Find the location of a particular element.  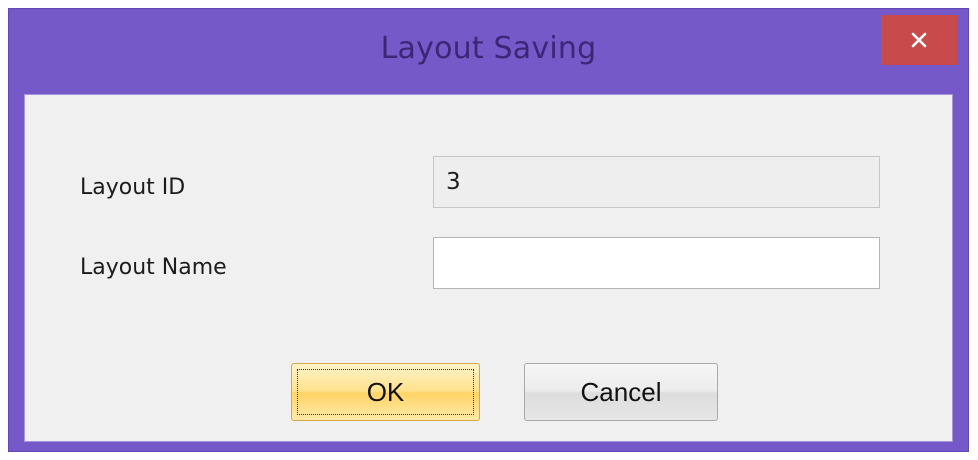

dialog-title: Layout Saving is located at coordinates (488, 48).